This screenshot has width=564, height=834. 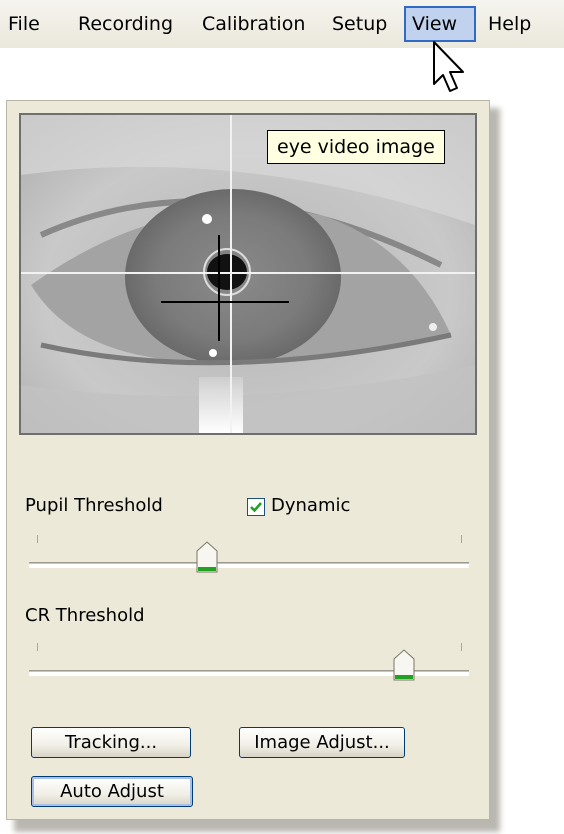 I want to click on menu-calibration: Calibration, so click(x=253, y=24).